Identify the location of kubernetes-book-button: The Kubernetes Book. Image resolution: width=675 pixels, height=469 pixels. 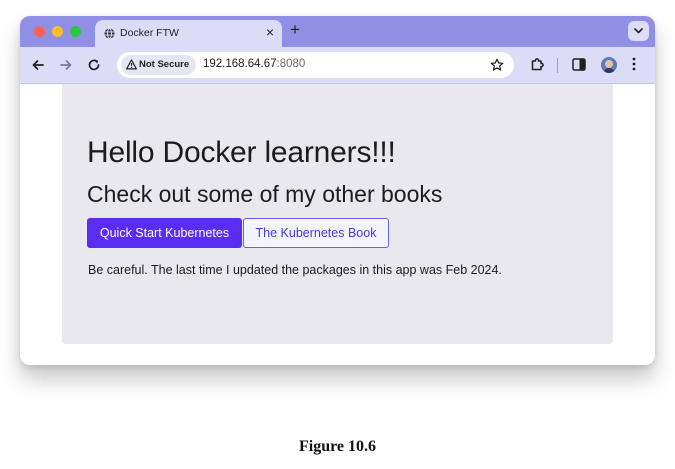
(316, 233).